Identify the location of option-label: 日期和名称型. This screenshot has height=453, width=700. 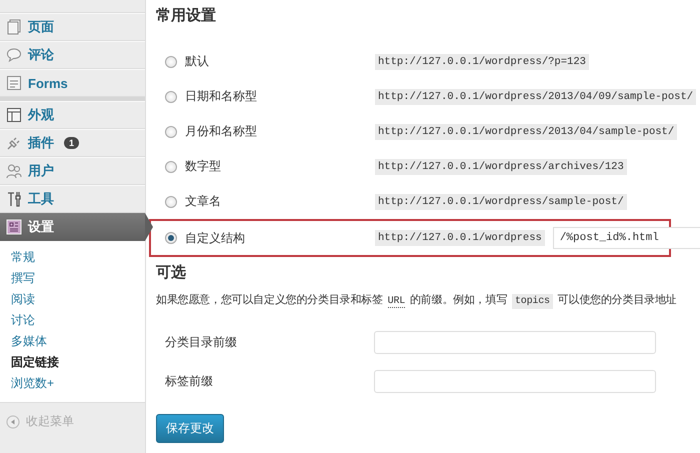
(221, 96).